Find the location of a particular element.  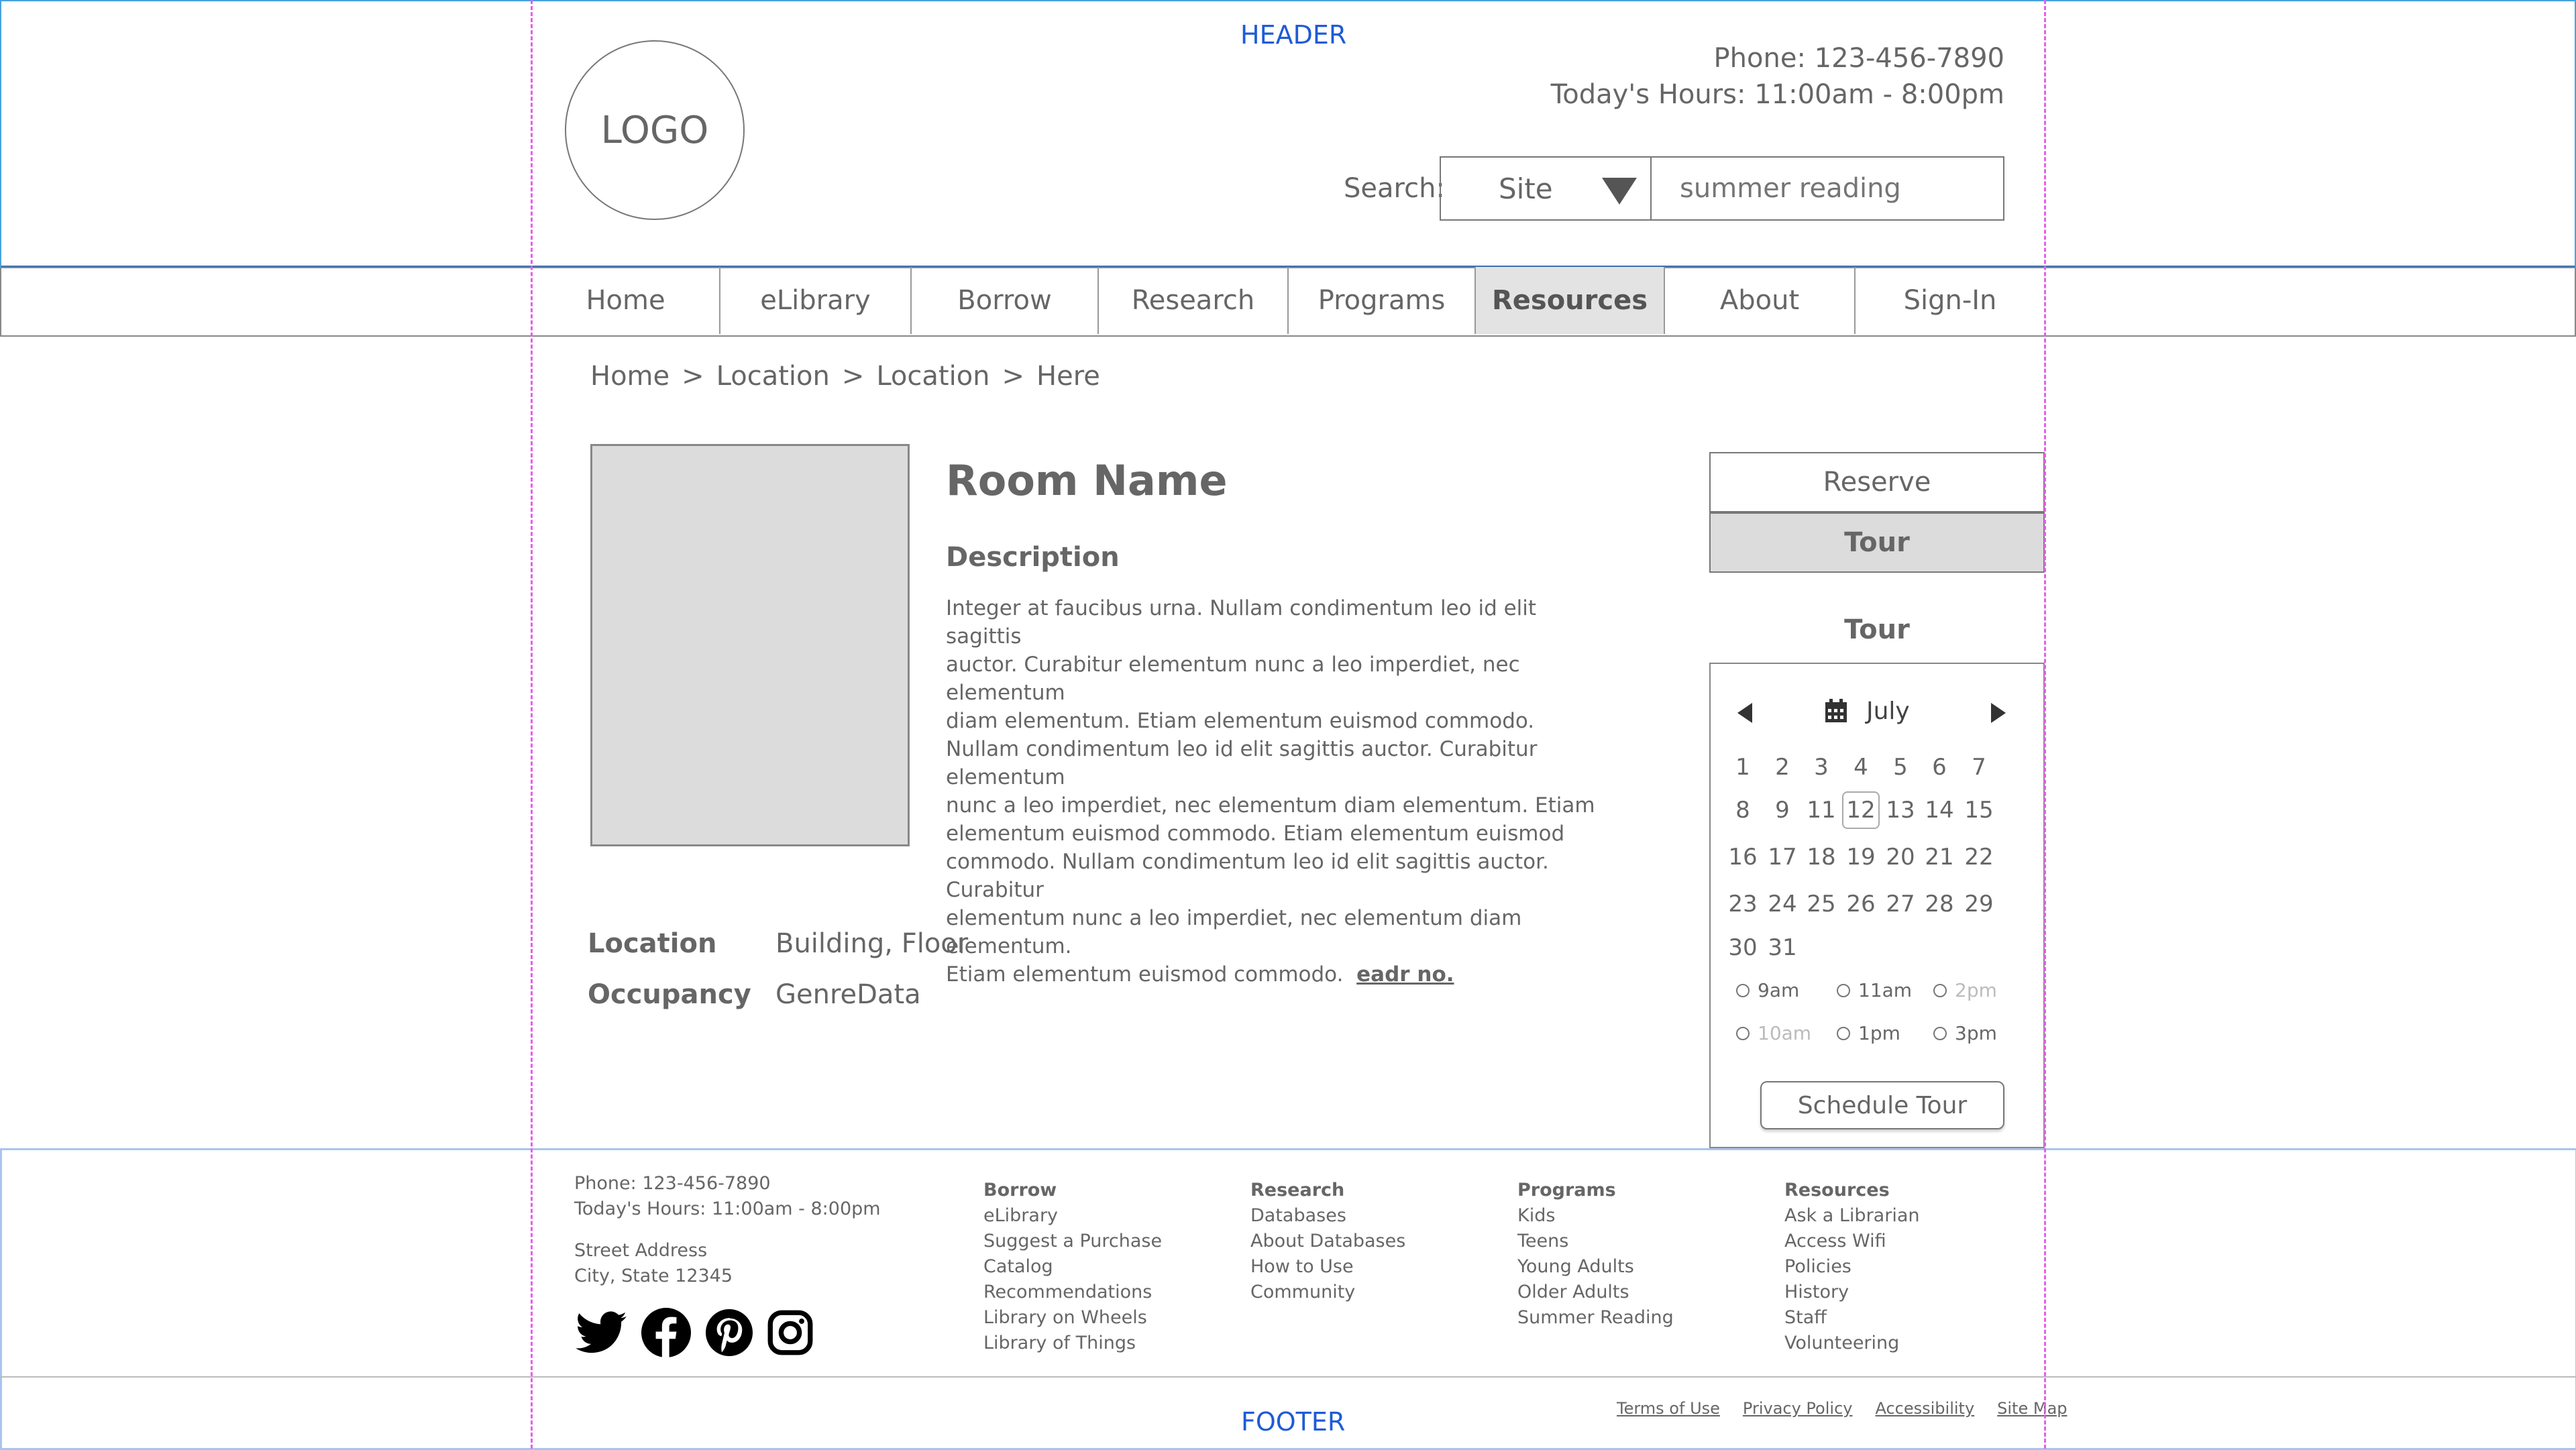

header-hours: Today's Hours: 11:00am - 8:00pm is located at coordinates (1777, 94).